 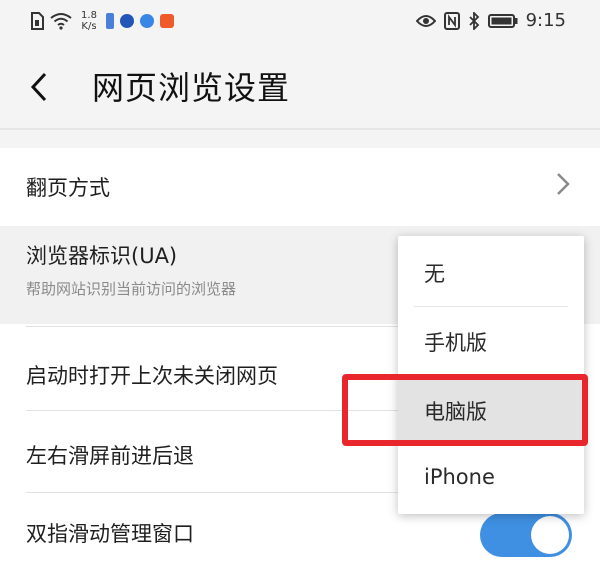 I want to click on highlight-box, so click(x=465, y=410).